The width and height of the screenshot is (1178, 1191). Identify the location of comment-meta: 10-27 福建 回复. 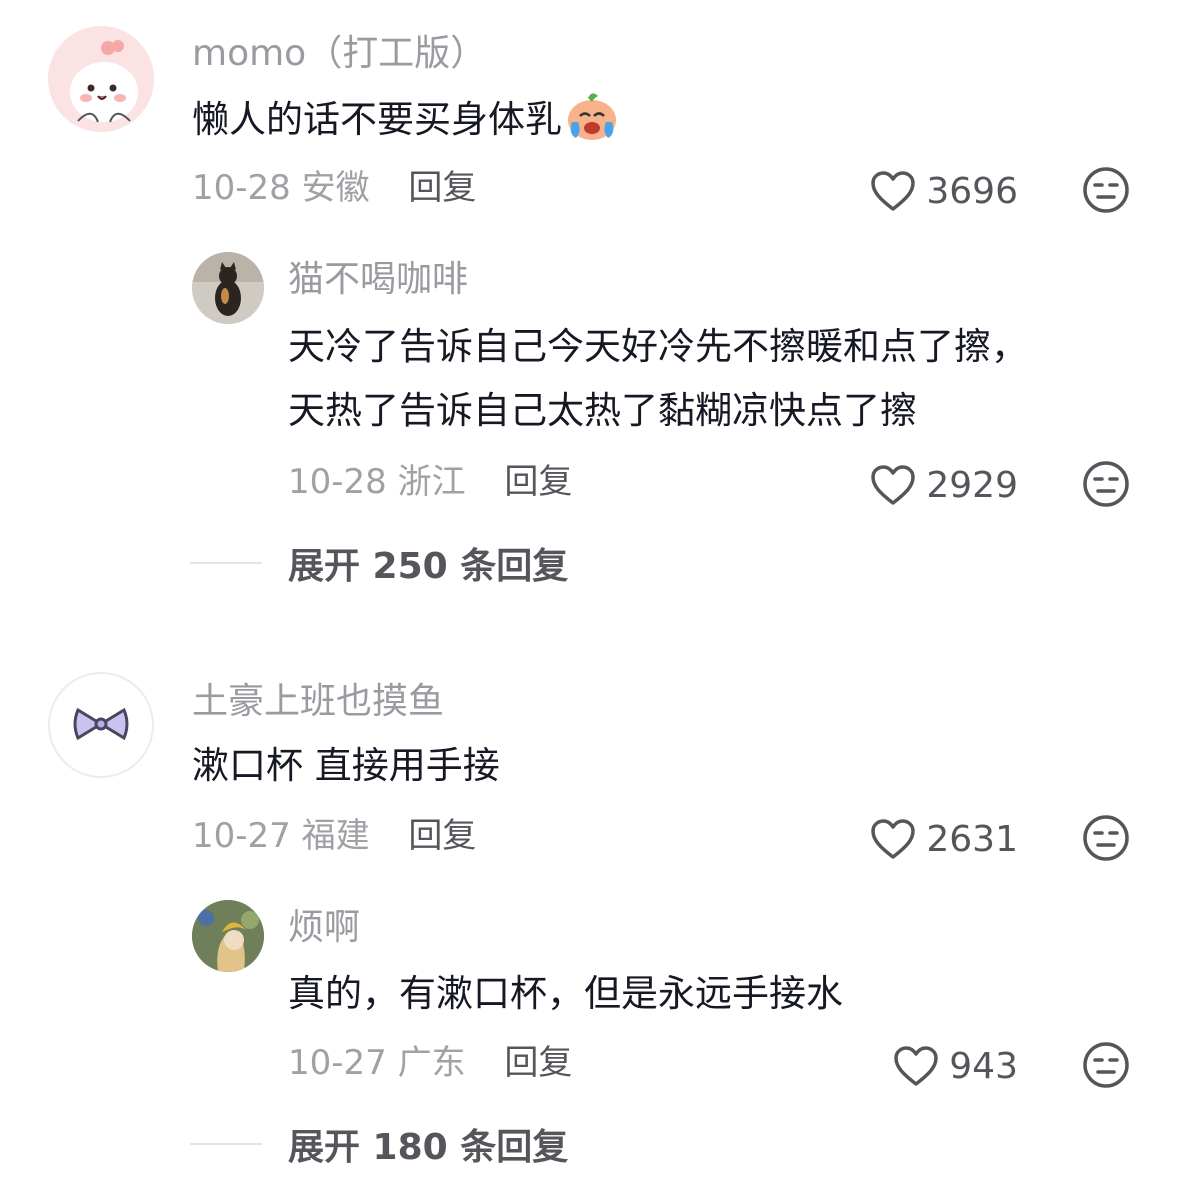
(334, 836).